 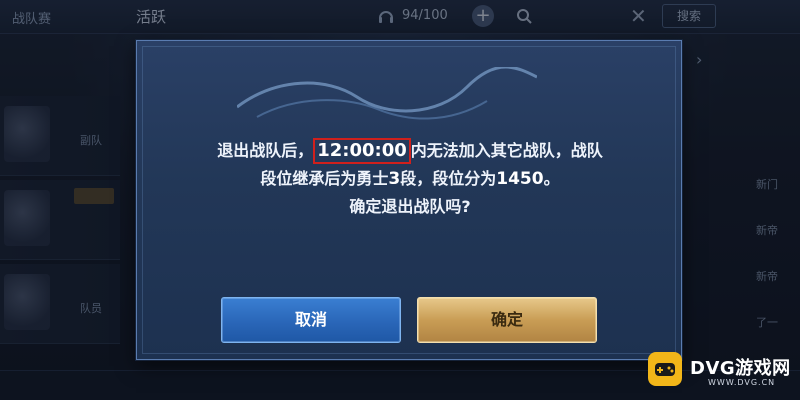 I want to click on watermark: DVG游戏网 WWW.DVG.CN, so click(x=719, y=371).